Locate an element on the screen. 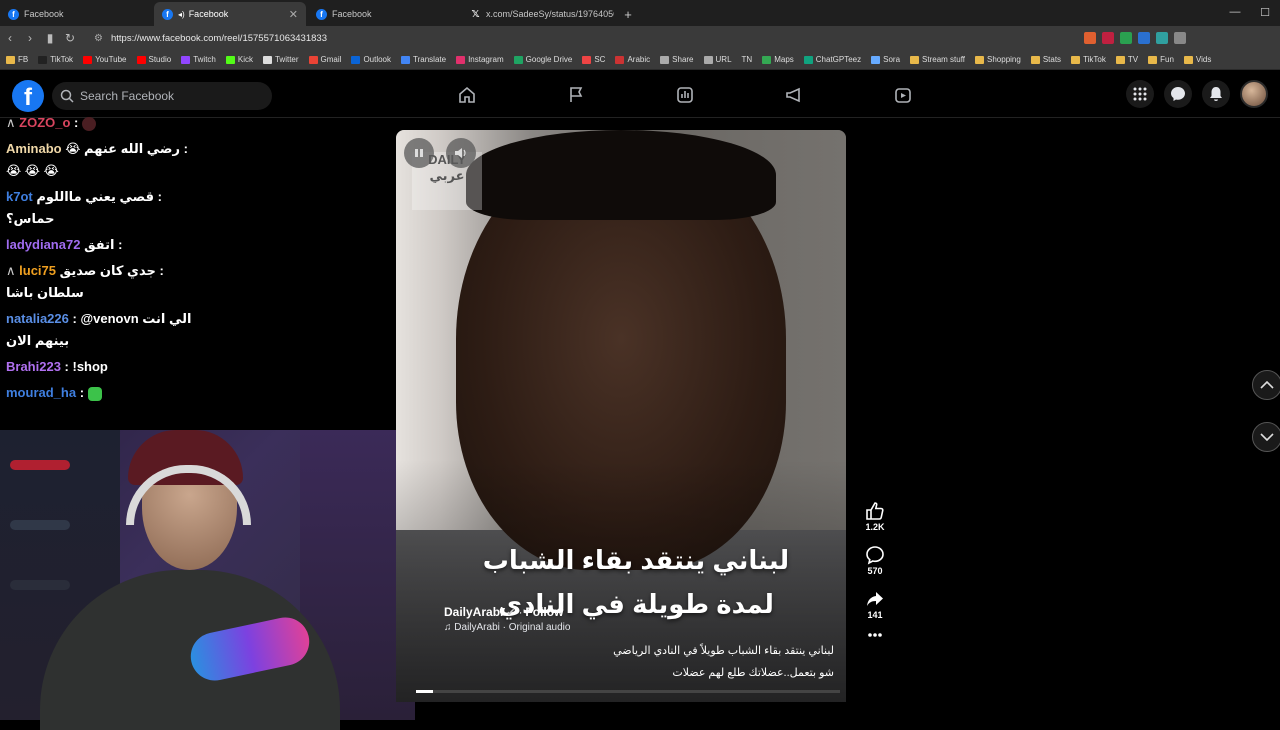  facebook-icon: f is located at coordinates (13, 14).